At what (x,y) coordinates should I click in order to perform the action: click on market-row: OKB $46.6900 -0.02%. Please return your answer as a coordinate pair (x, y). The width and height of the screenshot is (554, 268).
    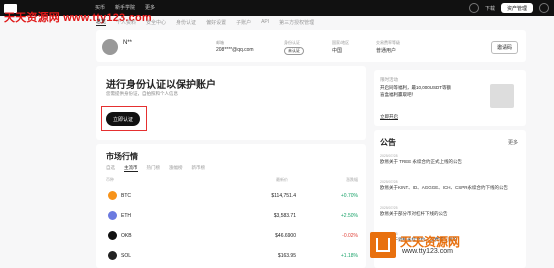
    Looking at the image, I should click on (232, 236).